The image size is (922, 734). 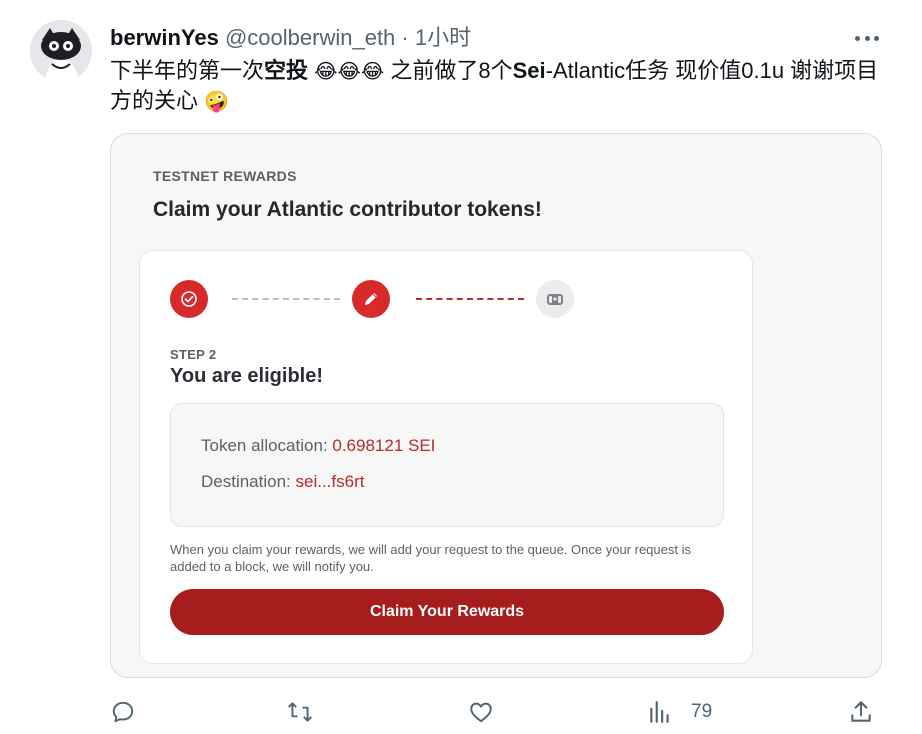 I want to click on timestamp: 1小时, so click(x=443, y=37).